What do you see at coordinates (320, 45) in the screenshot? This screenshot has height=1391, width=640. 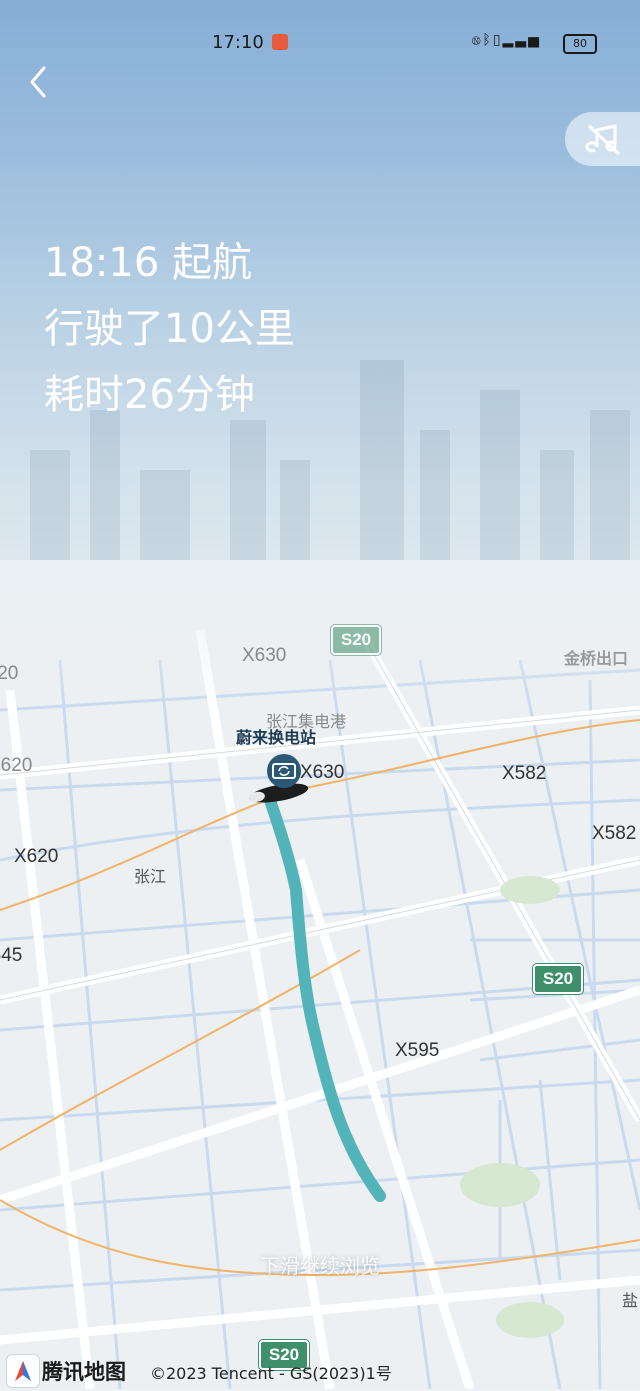 I see `status-bar: 17:10 Ⓝᛒ▯▂▃▅ 80` at bounding box center [320, 45].